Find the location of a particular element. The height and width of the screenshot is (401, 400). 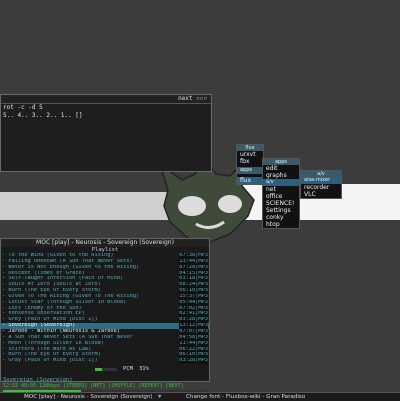

track-title: - nonsense Observation EP) is located at coordinates (43, 314).